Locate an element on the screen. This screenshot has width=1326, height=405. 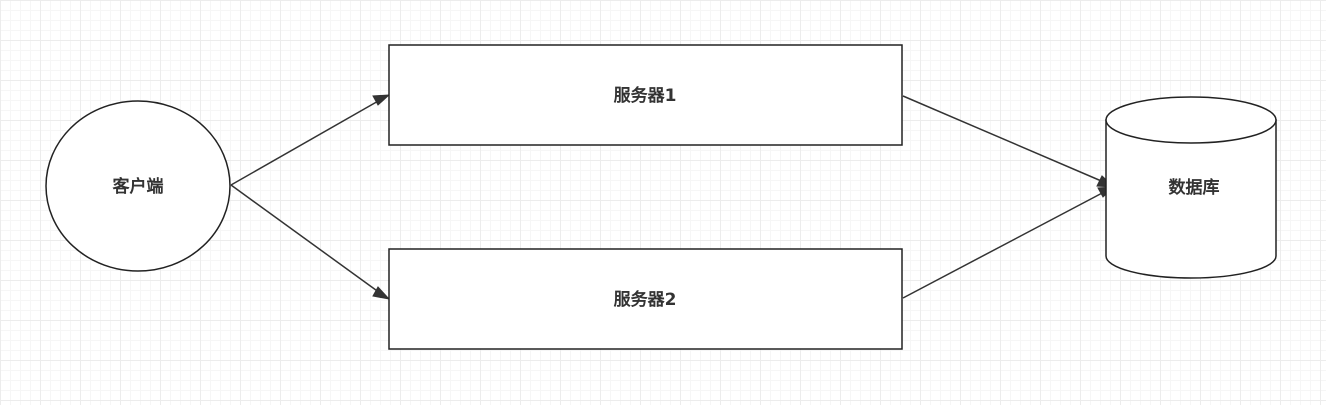
server1-node: 服务器1 is located at coordinates (645, 95).